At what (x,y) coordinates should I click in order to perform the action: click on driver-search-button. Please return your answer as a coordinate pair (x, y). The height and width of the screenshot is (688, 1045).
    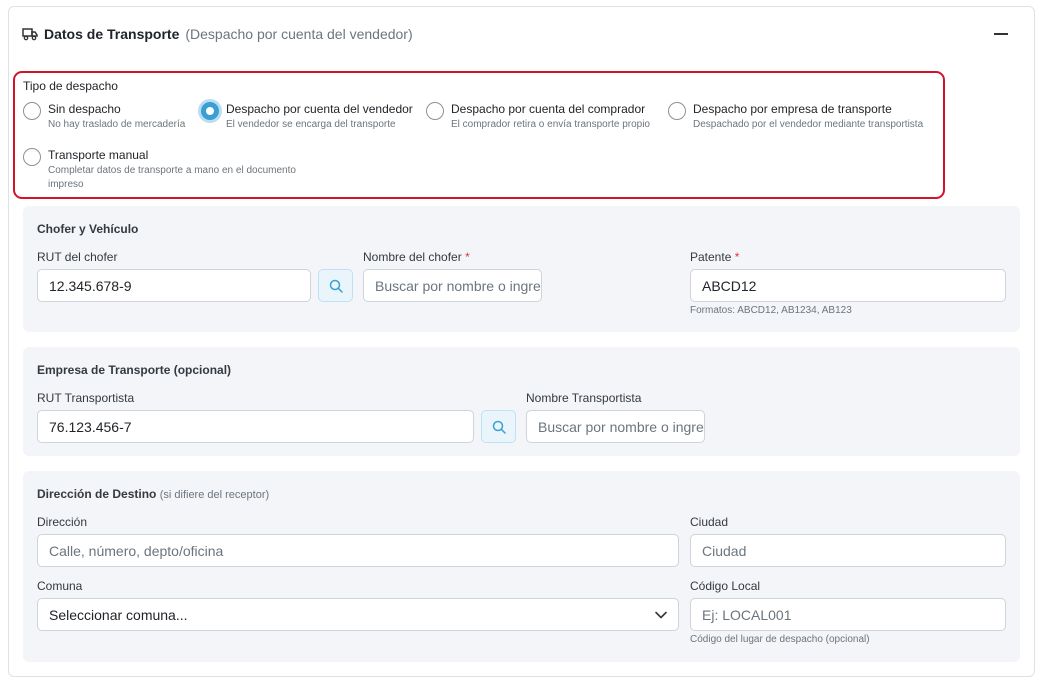
    Looking at the image, I should click on (335, 285).